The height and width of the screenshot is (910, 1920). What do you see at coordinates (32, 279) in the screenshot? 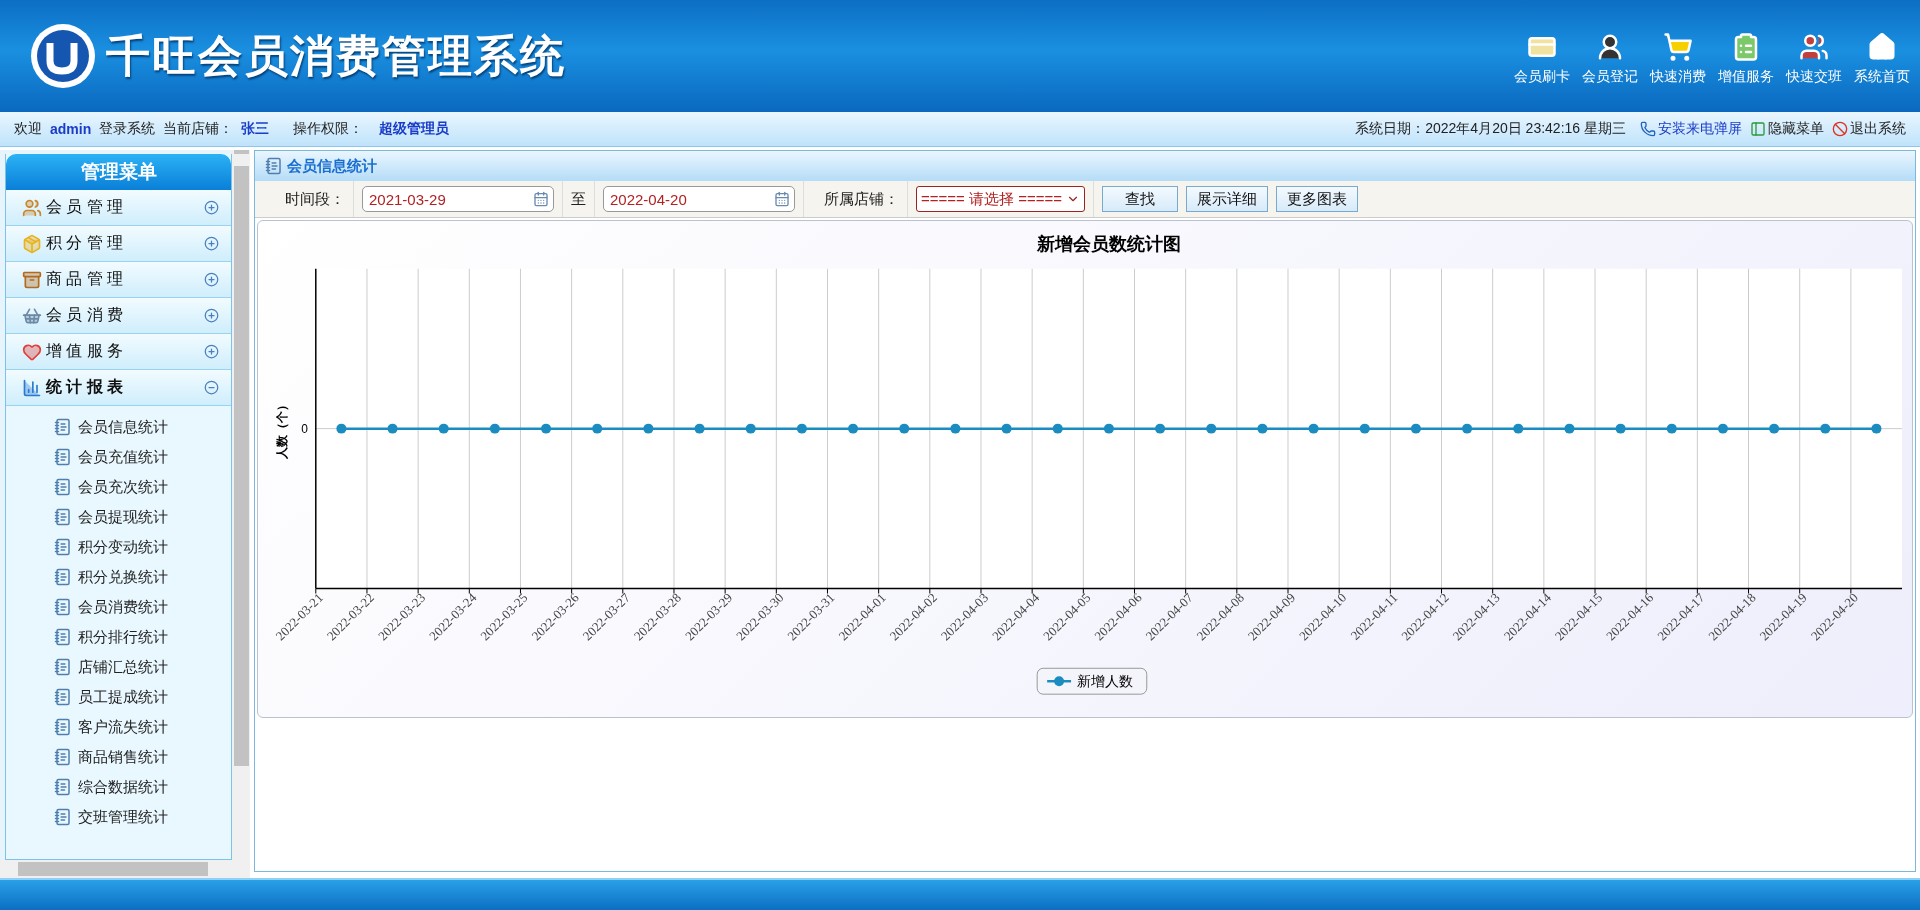
I see `box-icon` at bounding box center [32, 279].